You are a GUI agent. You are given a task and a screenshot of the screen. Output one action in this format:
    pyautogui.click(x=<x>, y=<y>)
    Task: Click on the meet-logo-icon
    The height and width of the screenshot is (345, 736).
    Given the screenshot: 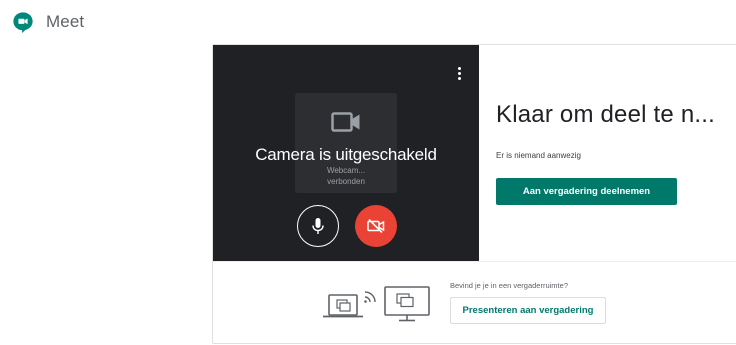 What is the action you would take?
    pyautogui.click(x=23, y=22)
    